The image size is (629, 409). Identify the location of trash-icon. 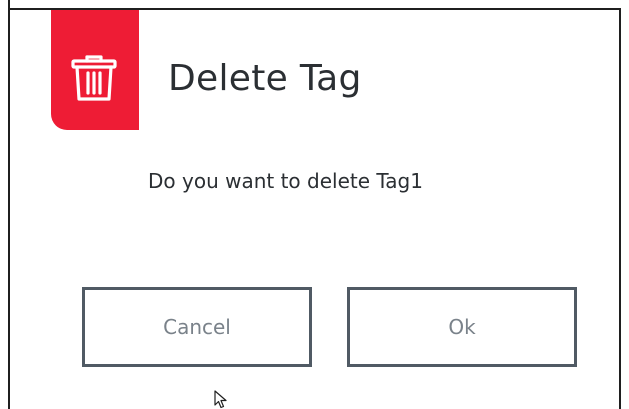
(94, 78).